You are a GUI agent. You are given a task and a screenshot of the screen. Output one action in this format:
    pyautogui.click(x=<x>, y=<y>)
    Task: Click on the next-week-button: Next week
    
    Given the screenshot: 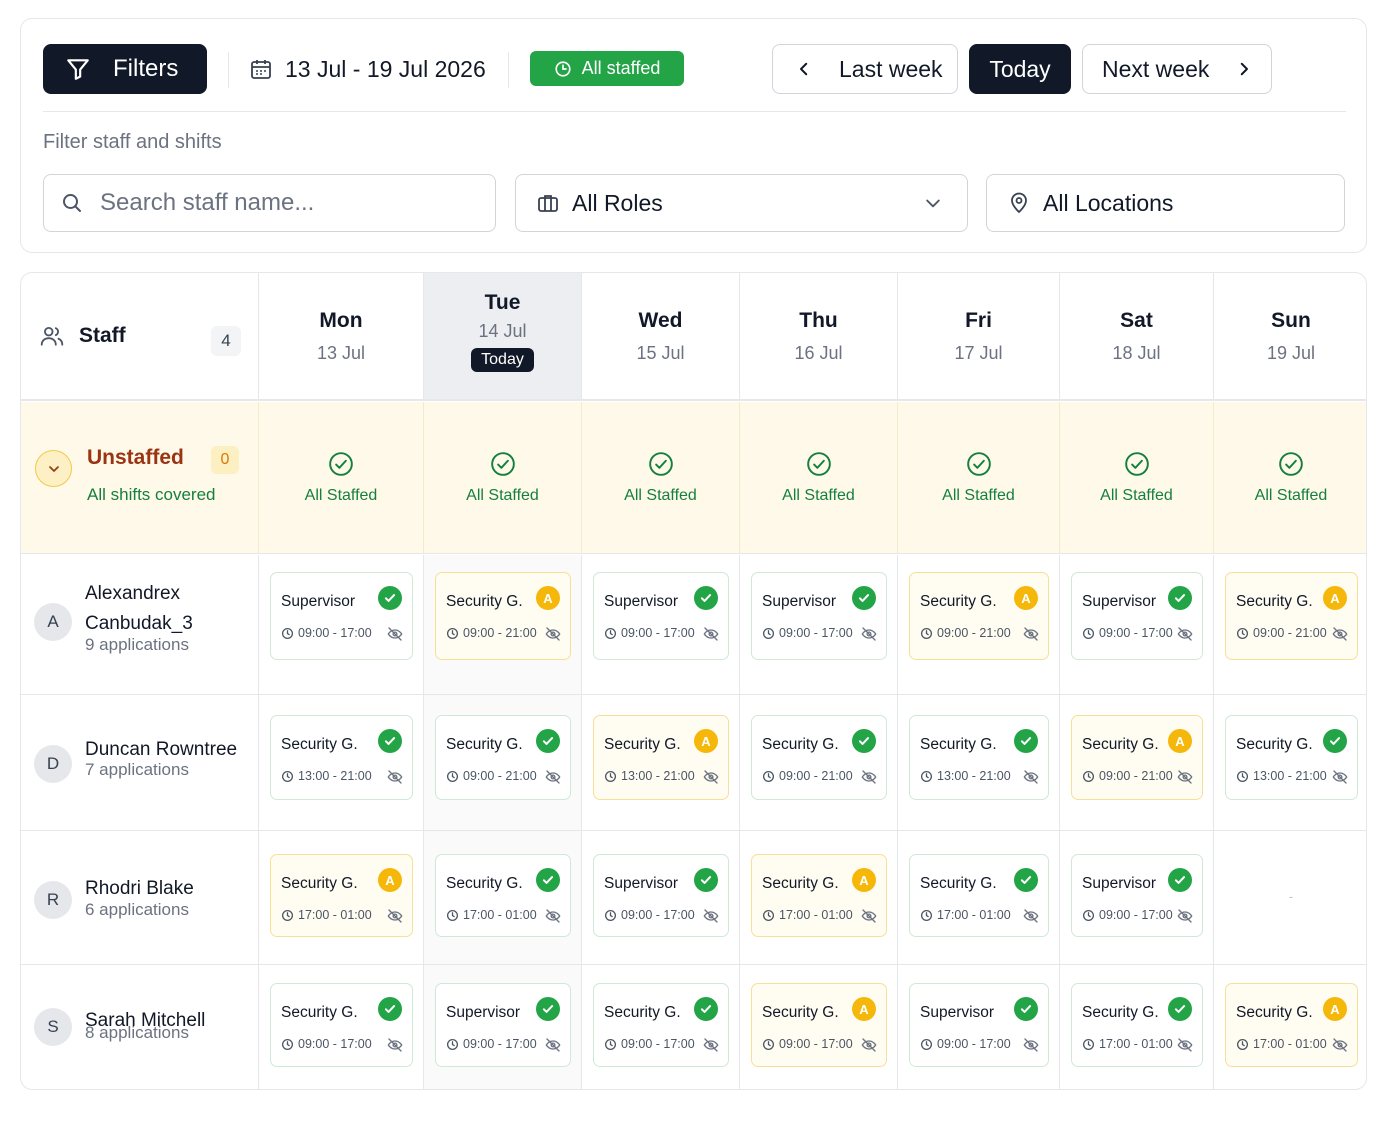 What is the action you would take?
    pyautogui.click(x=1177, y=69)
    